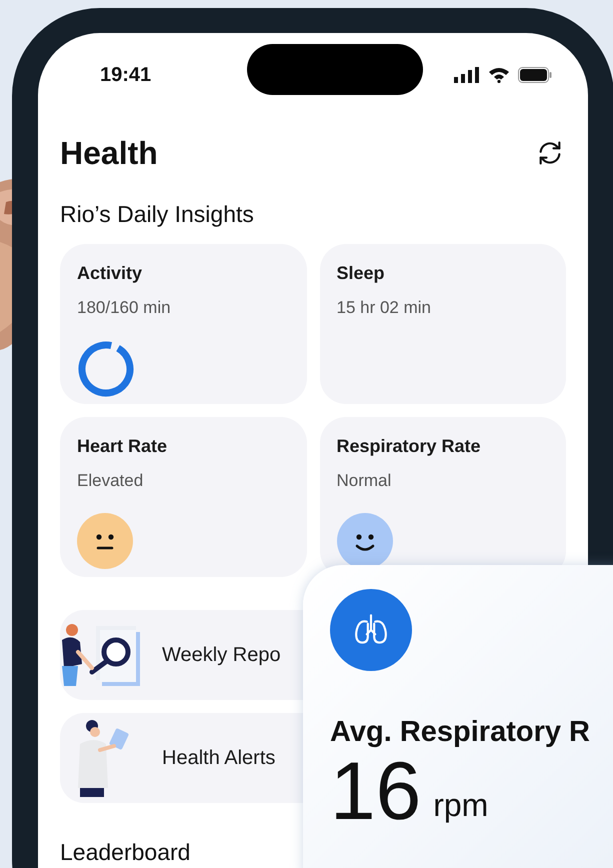 This screenshot has height=868, width=613. Describe the element at coordinates (535, 75) in the screenshot. I see `battery-icon` at that location.